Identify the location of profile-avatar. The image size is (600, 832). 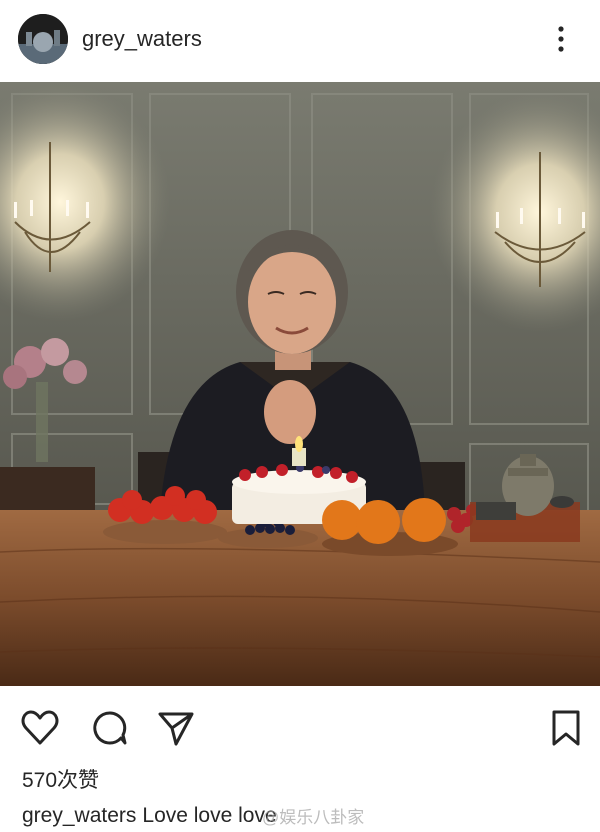
(43, 39).